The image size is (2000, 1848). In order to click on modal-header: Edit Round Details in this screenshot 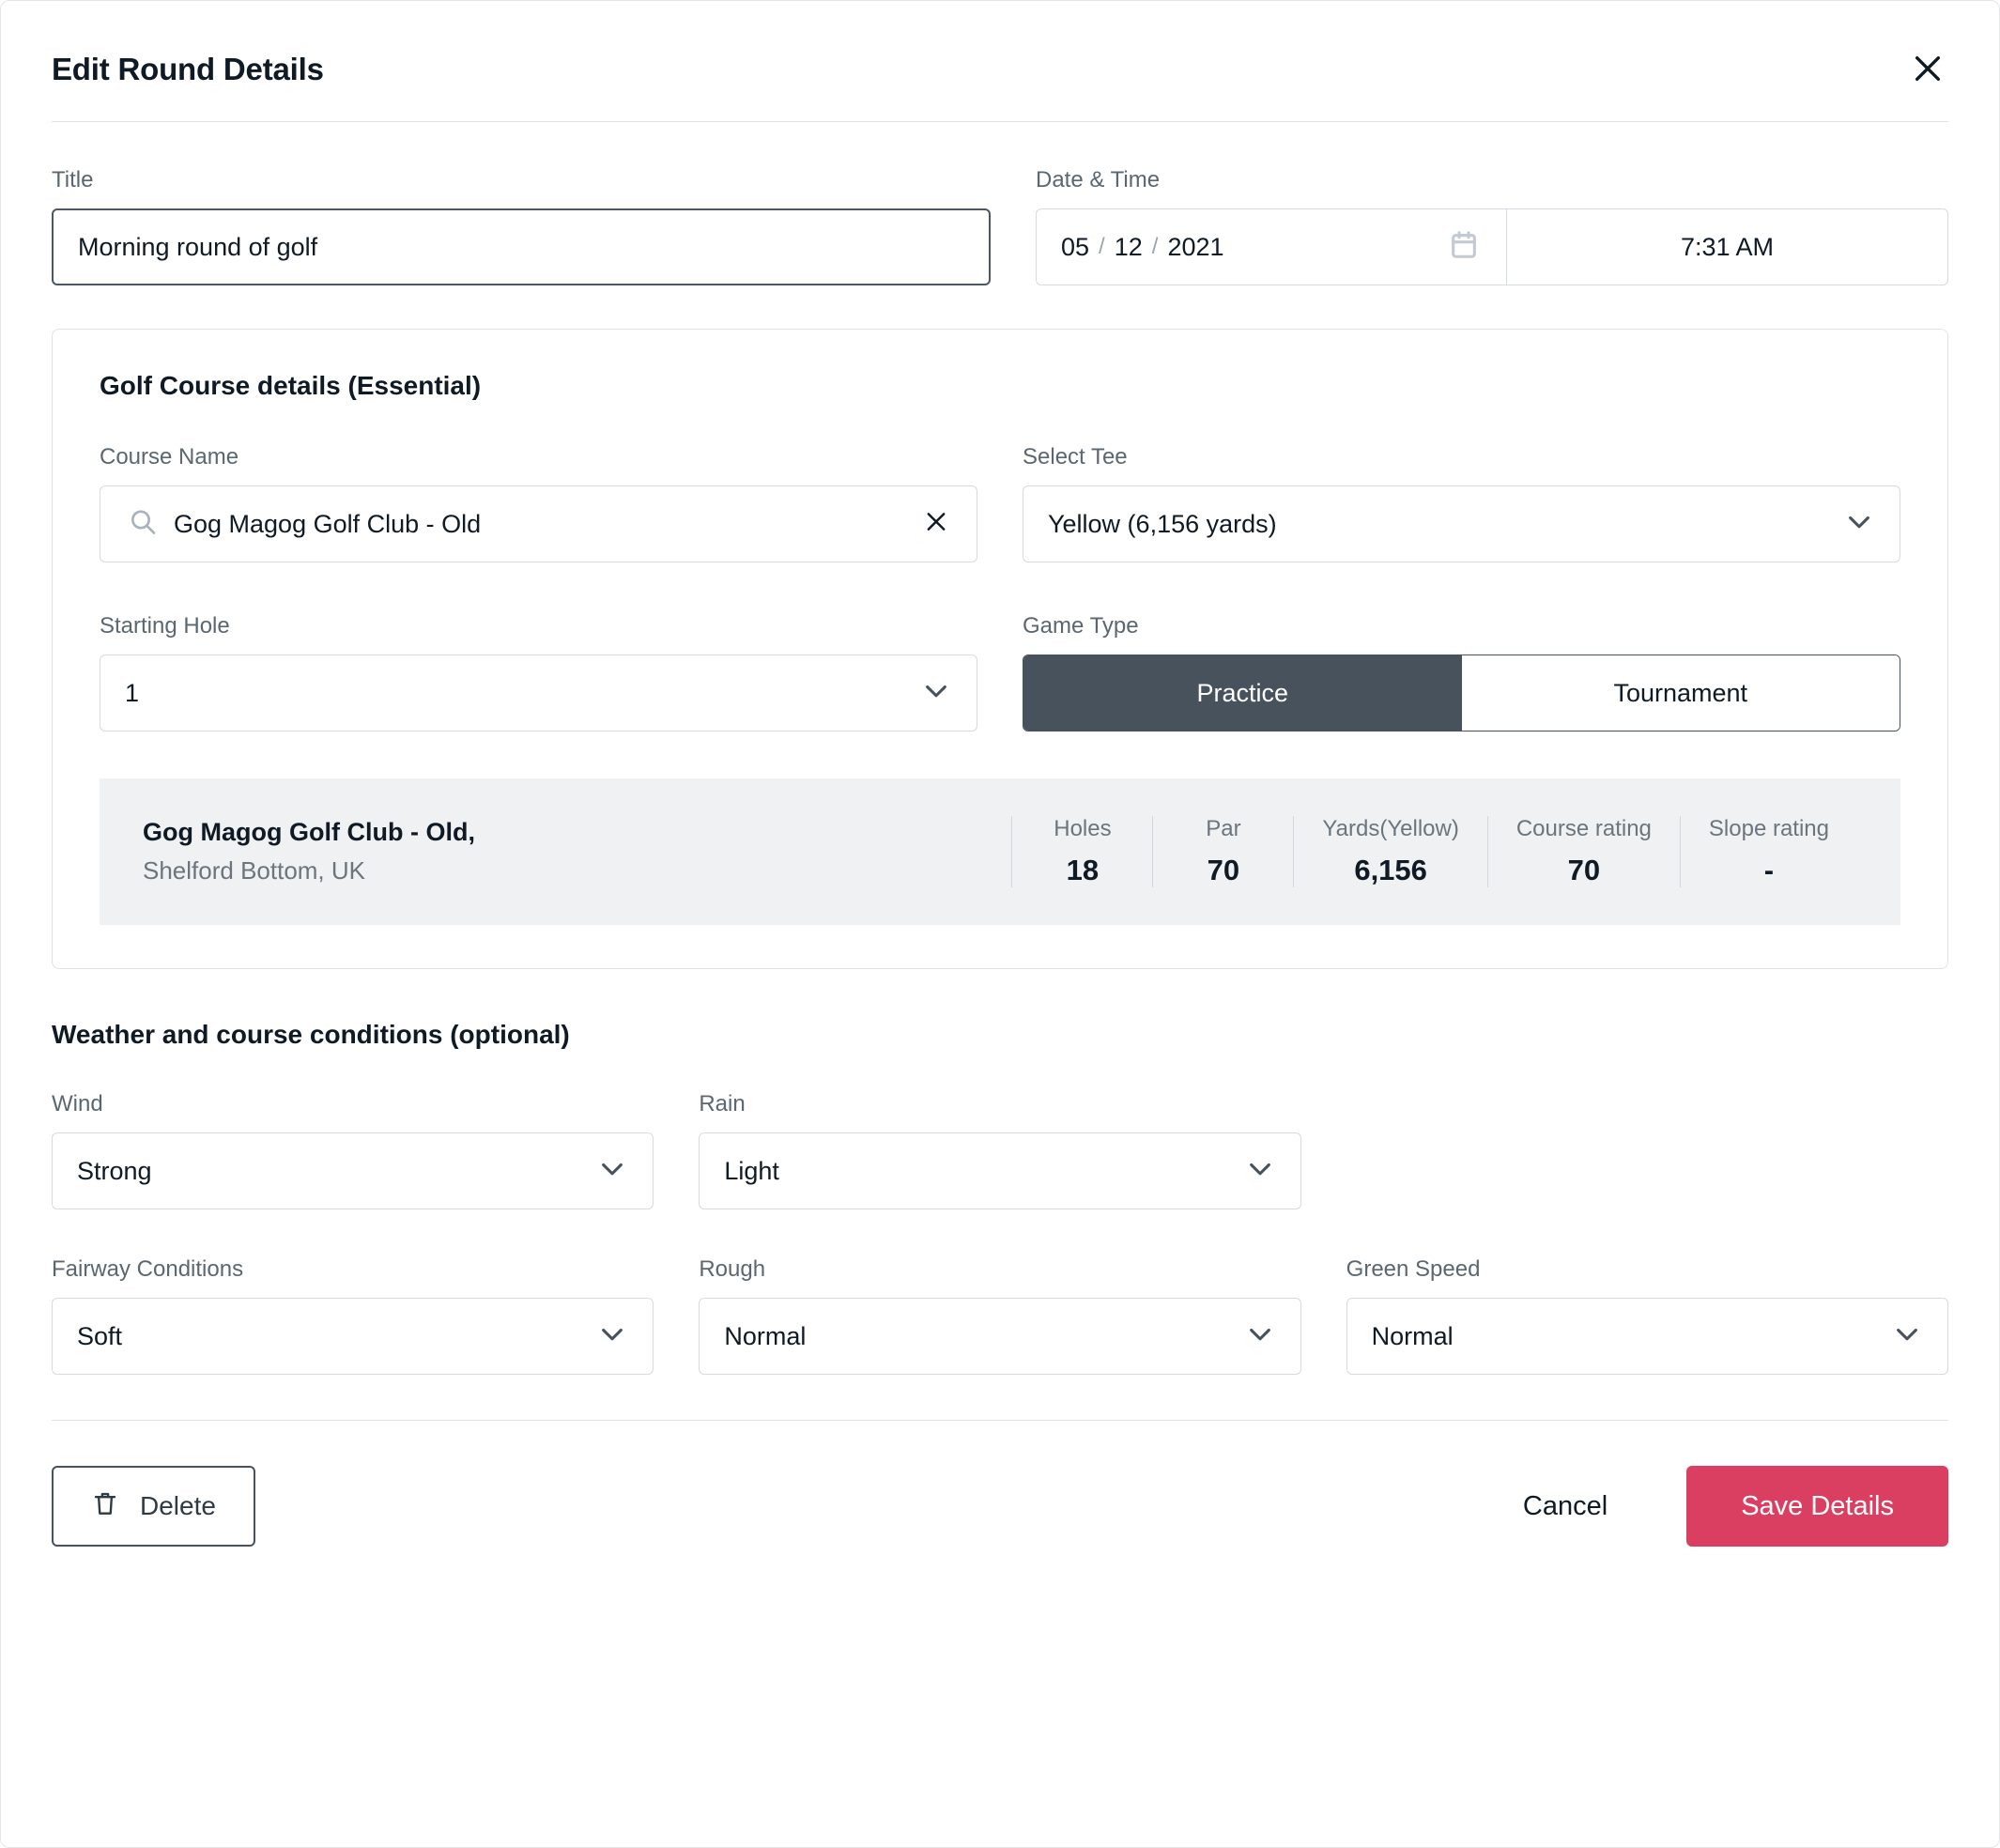, I will do `click(1000, 61)`.